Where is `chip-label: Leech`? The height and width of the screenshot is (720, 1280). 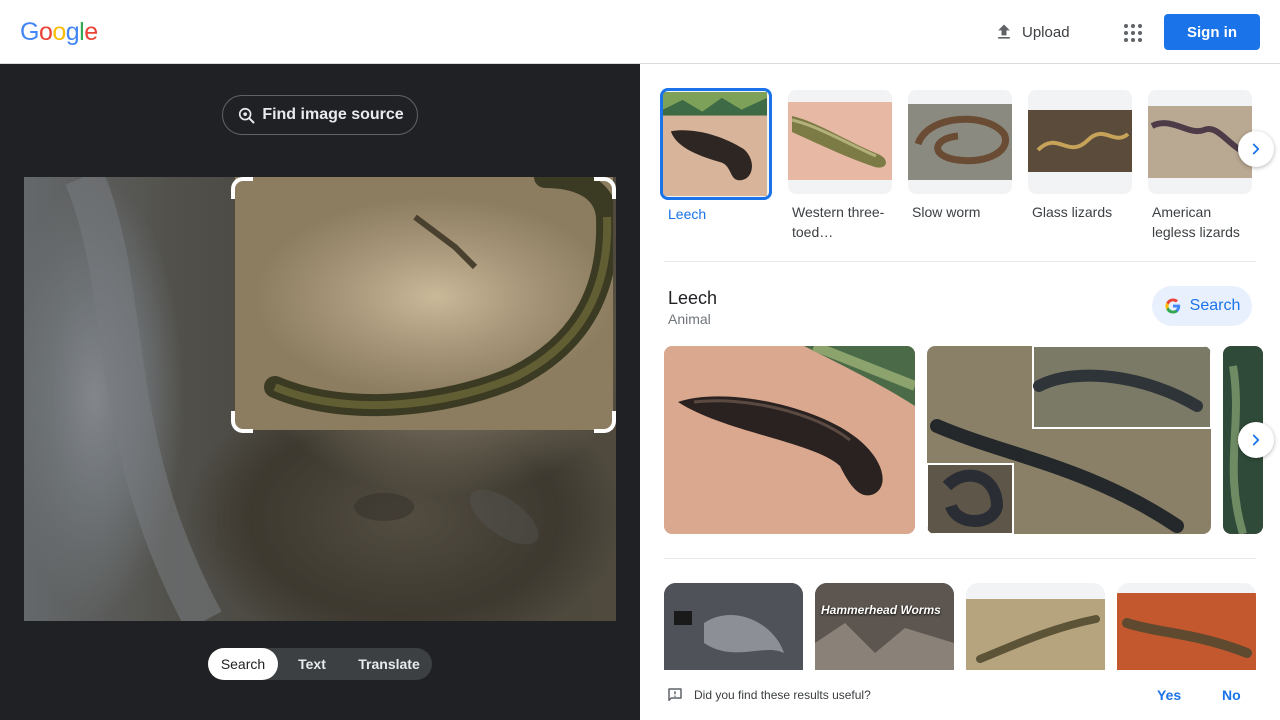 chip-label: Leech is located at coordinates (687, 214).